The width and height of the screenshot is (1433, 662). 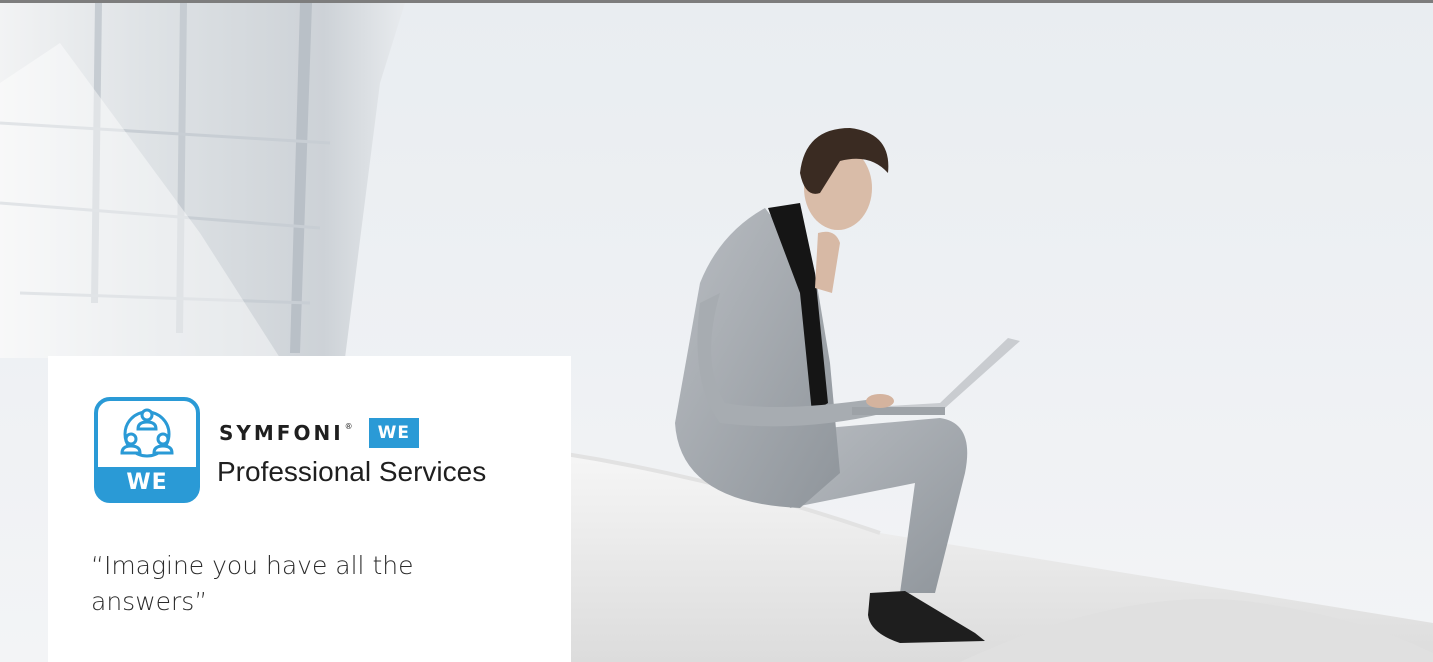 I want to click on we-app-logo: WE, so click(x=147, y=450).